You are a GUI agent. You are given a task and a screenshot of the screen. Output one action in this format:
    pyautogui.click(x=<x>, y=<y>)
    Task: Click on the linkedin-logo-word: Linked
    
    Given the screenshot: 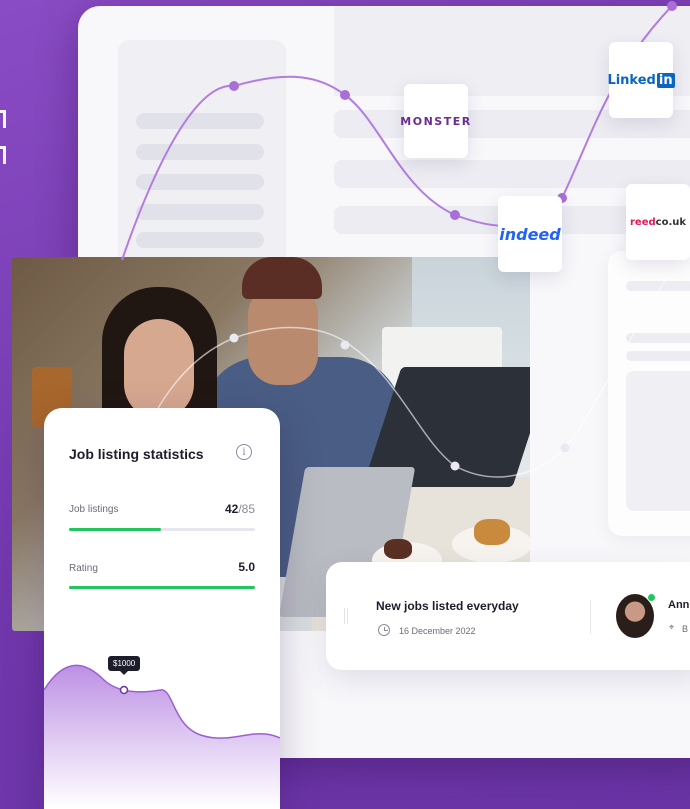 What is the action you would take?
    pyautogui.click(x=631, y=80)
    